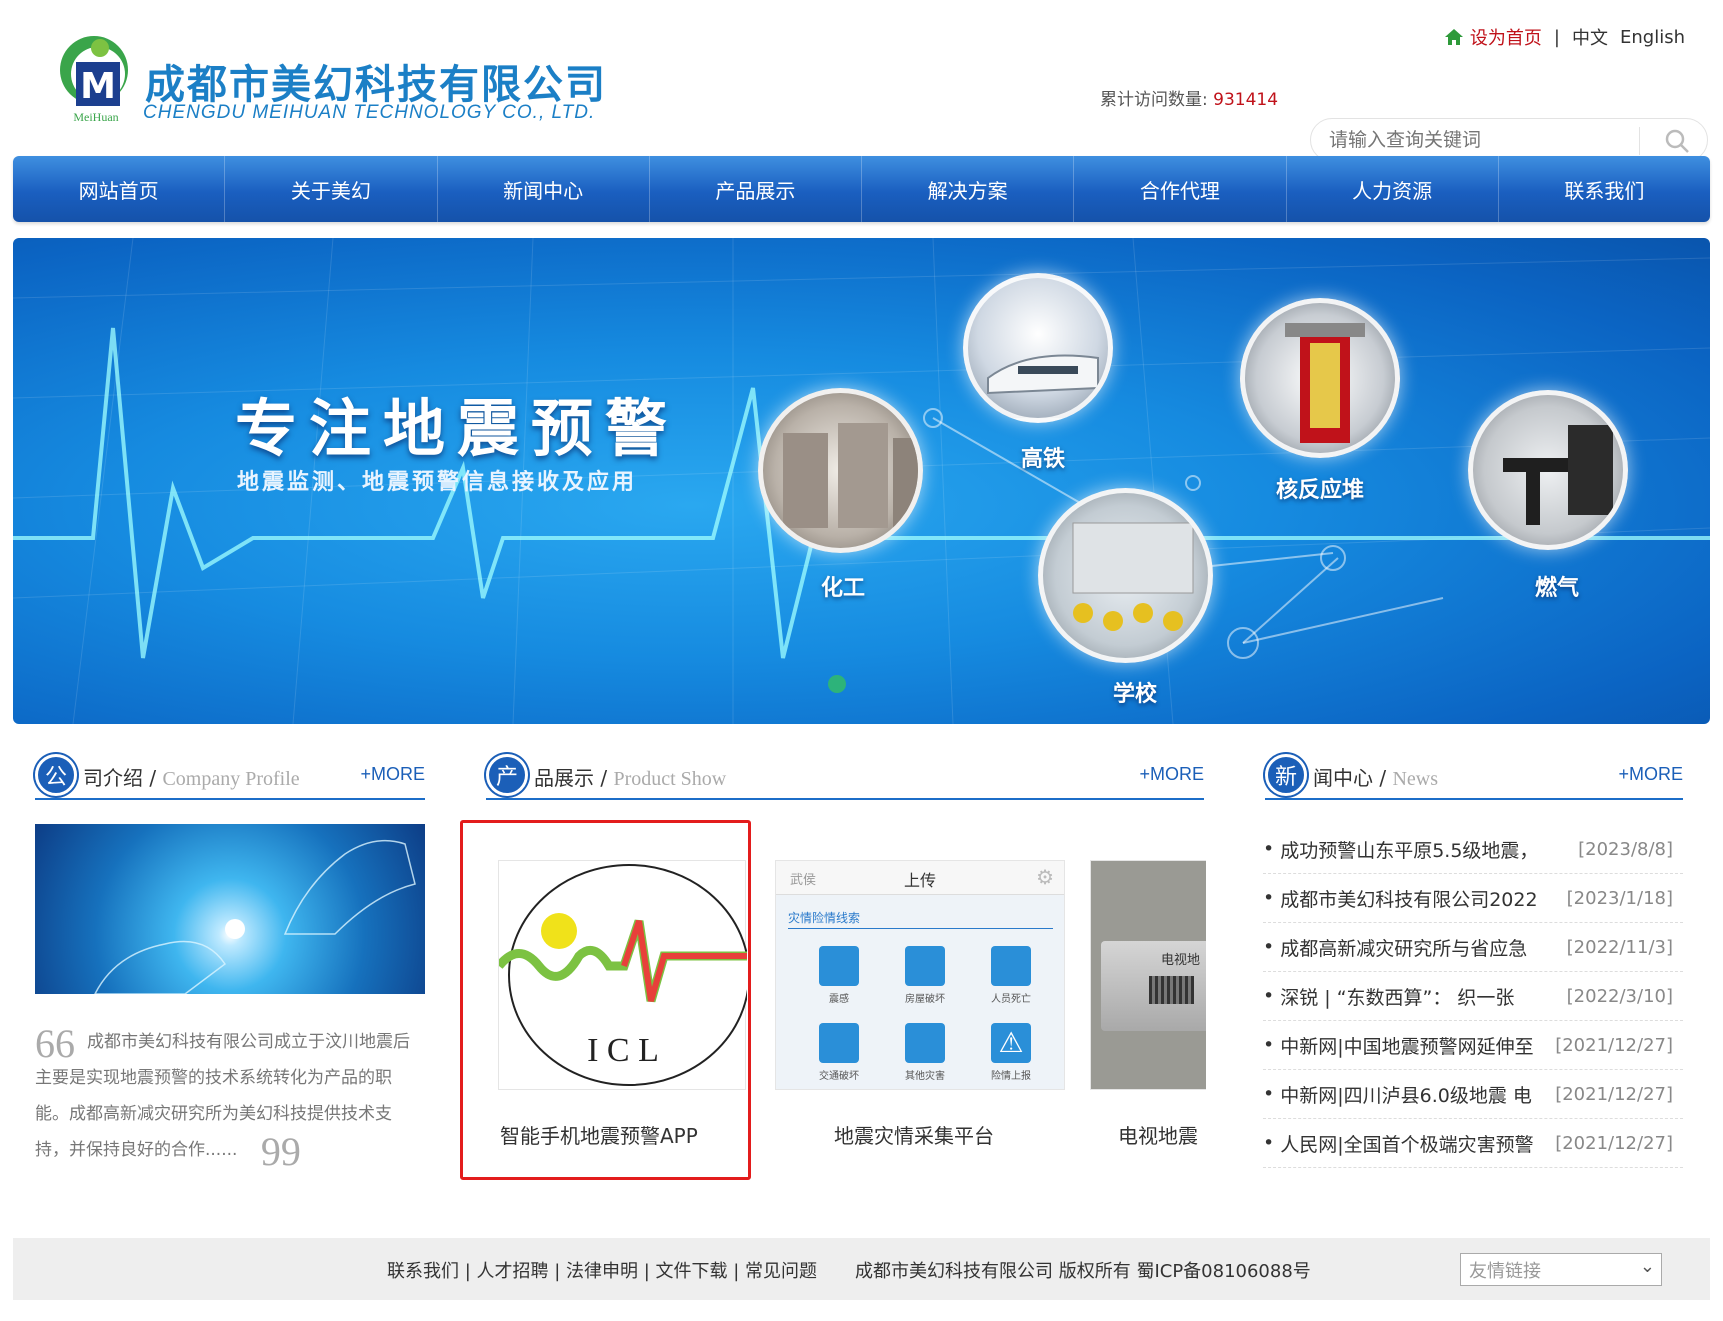  What do you see at coordinates (920, 880) in the screenshot?
I see `screen-title: 上传` at bounding box center [920, 880].